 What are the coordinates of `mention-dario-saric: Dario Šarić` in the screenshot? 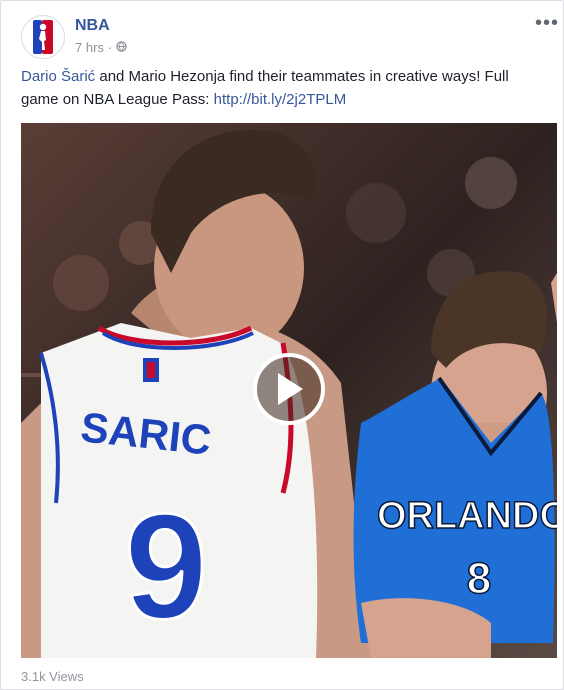 It's located at (58, 76).